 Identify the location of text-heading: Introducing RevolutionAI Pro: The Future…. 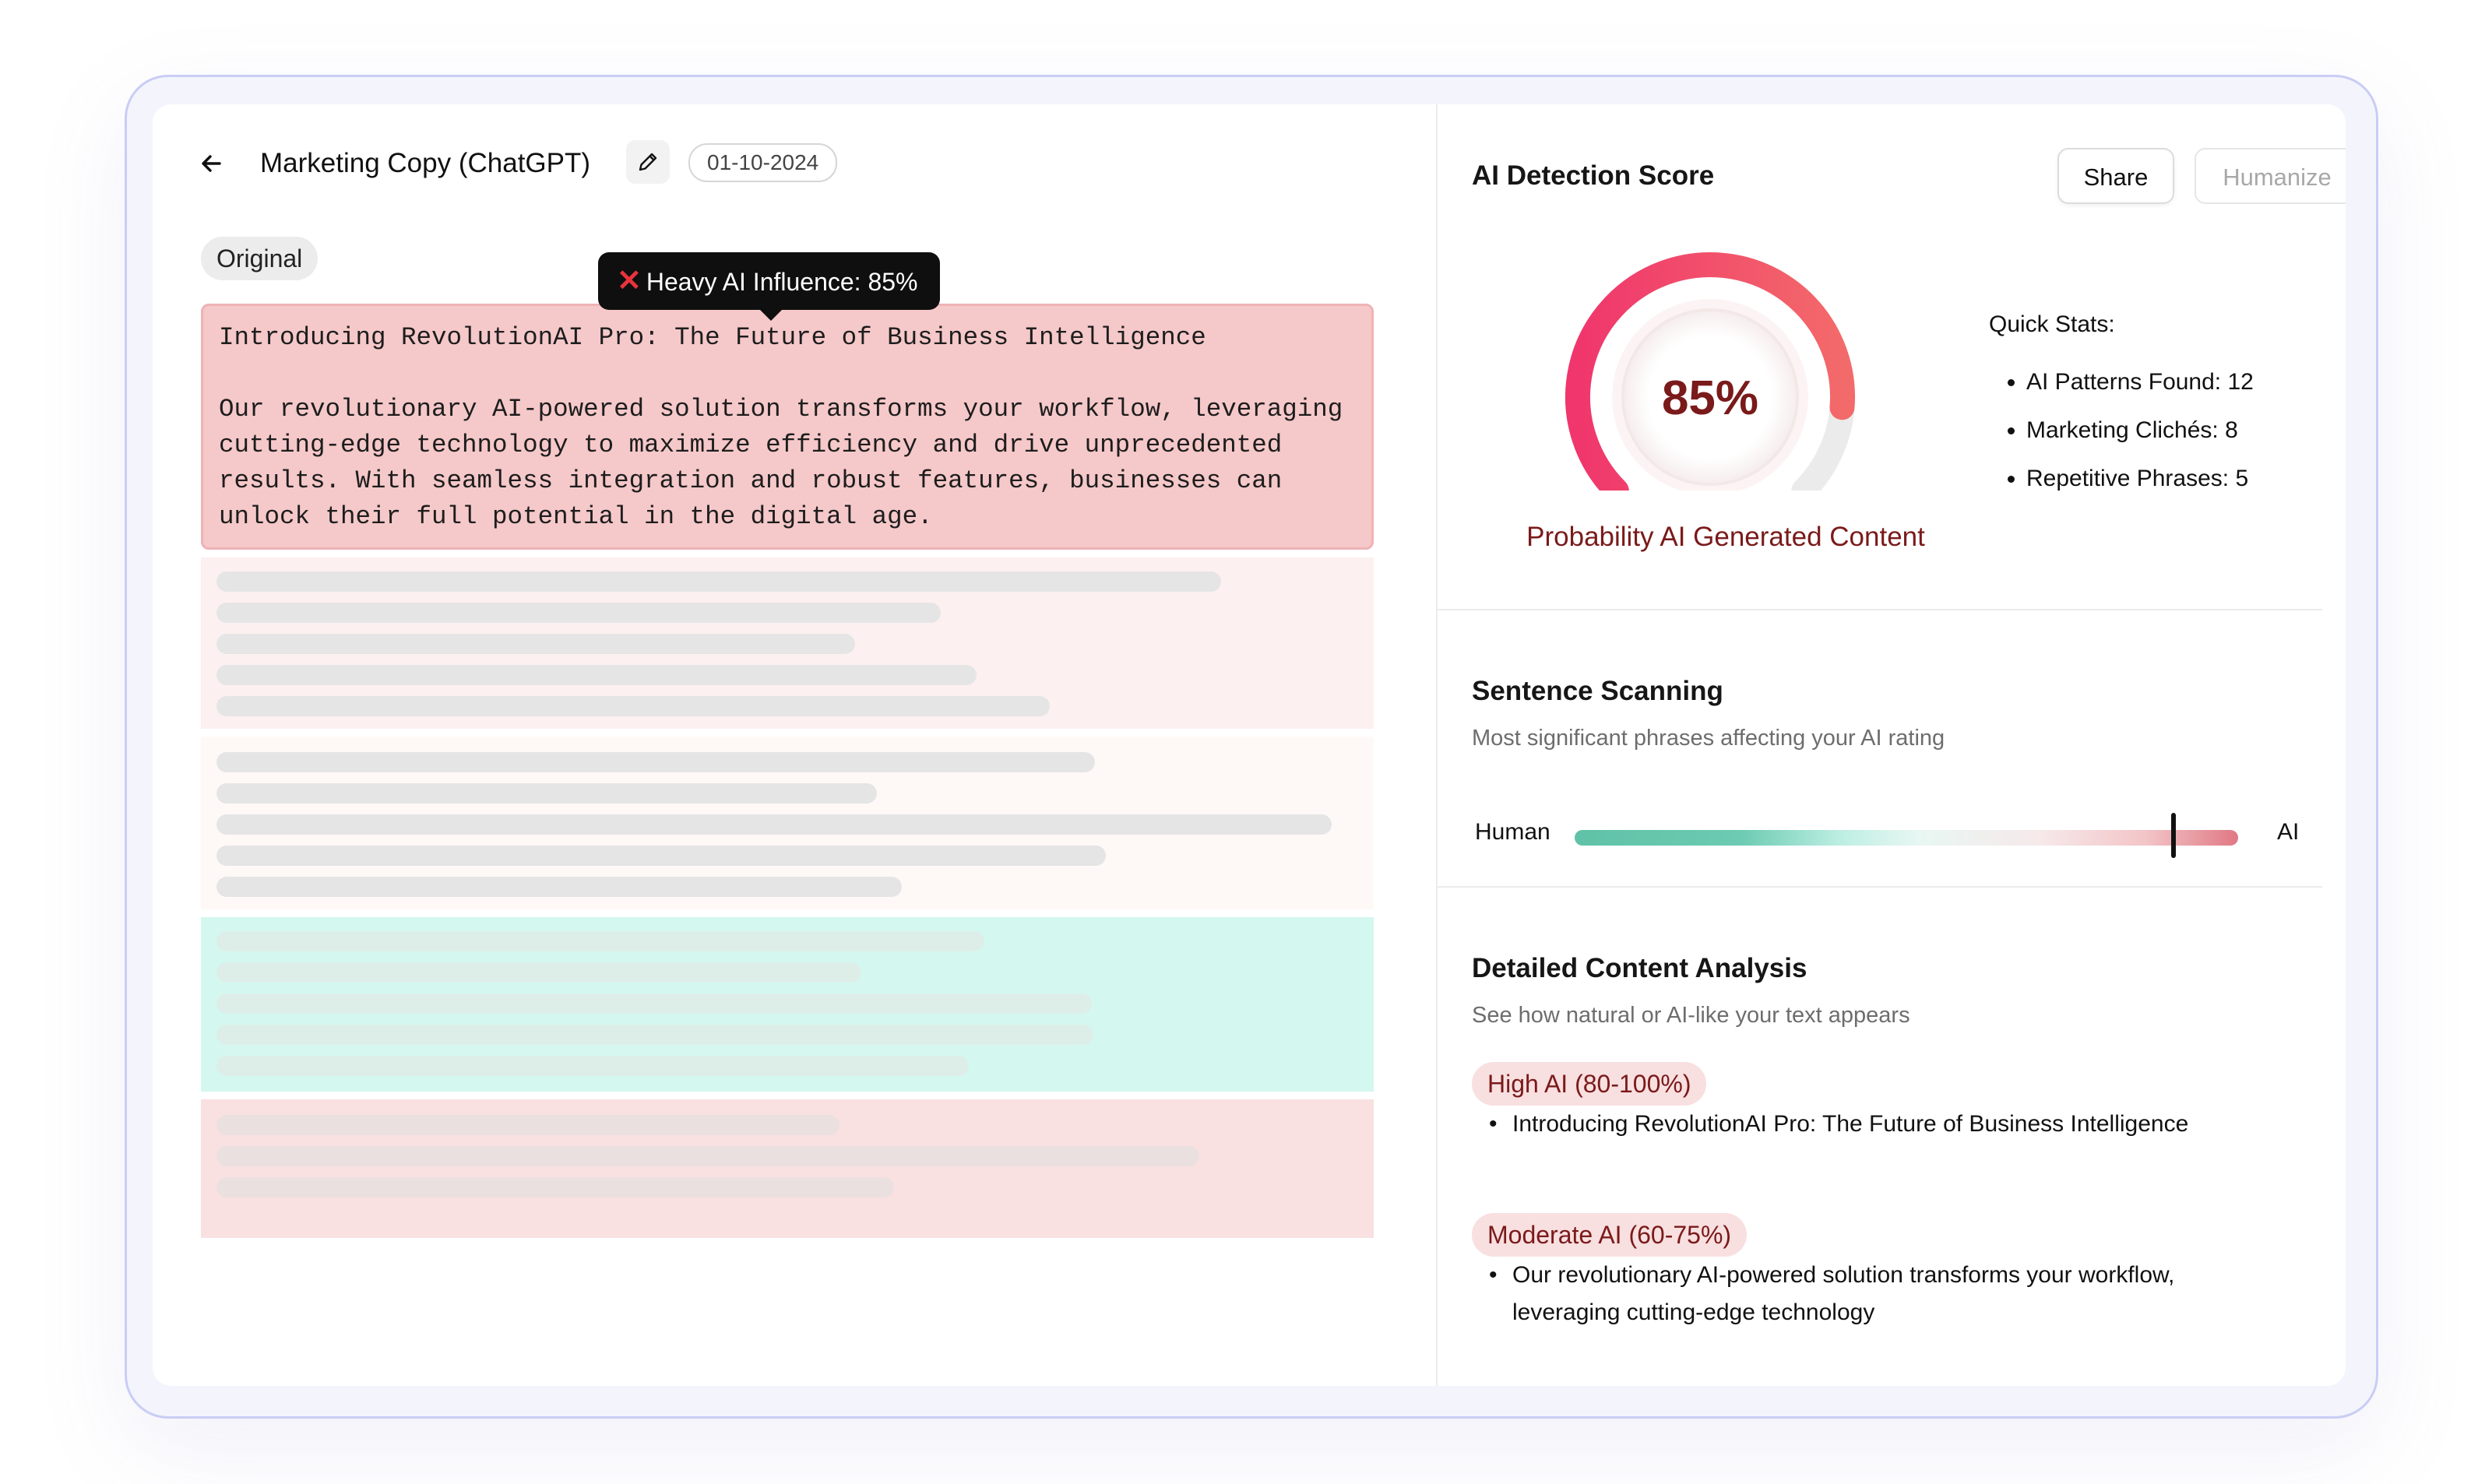
(712, 338).